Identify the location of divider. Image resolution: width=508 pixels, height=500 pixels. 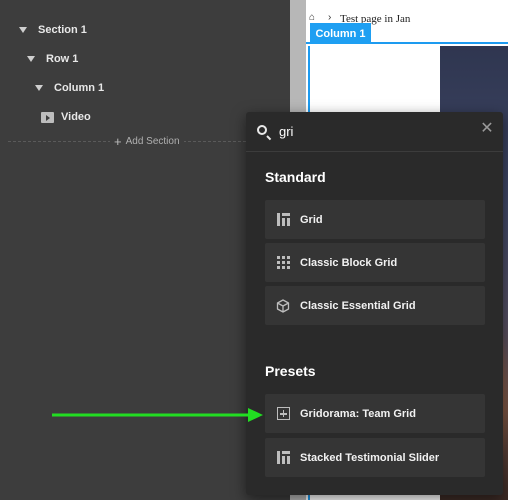
(374, 151).